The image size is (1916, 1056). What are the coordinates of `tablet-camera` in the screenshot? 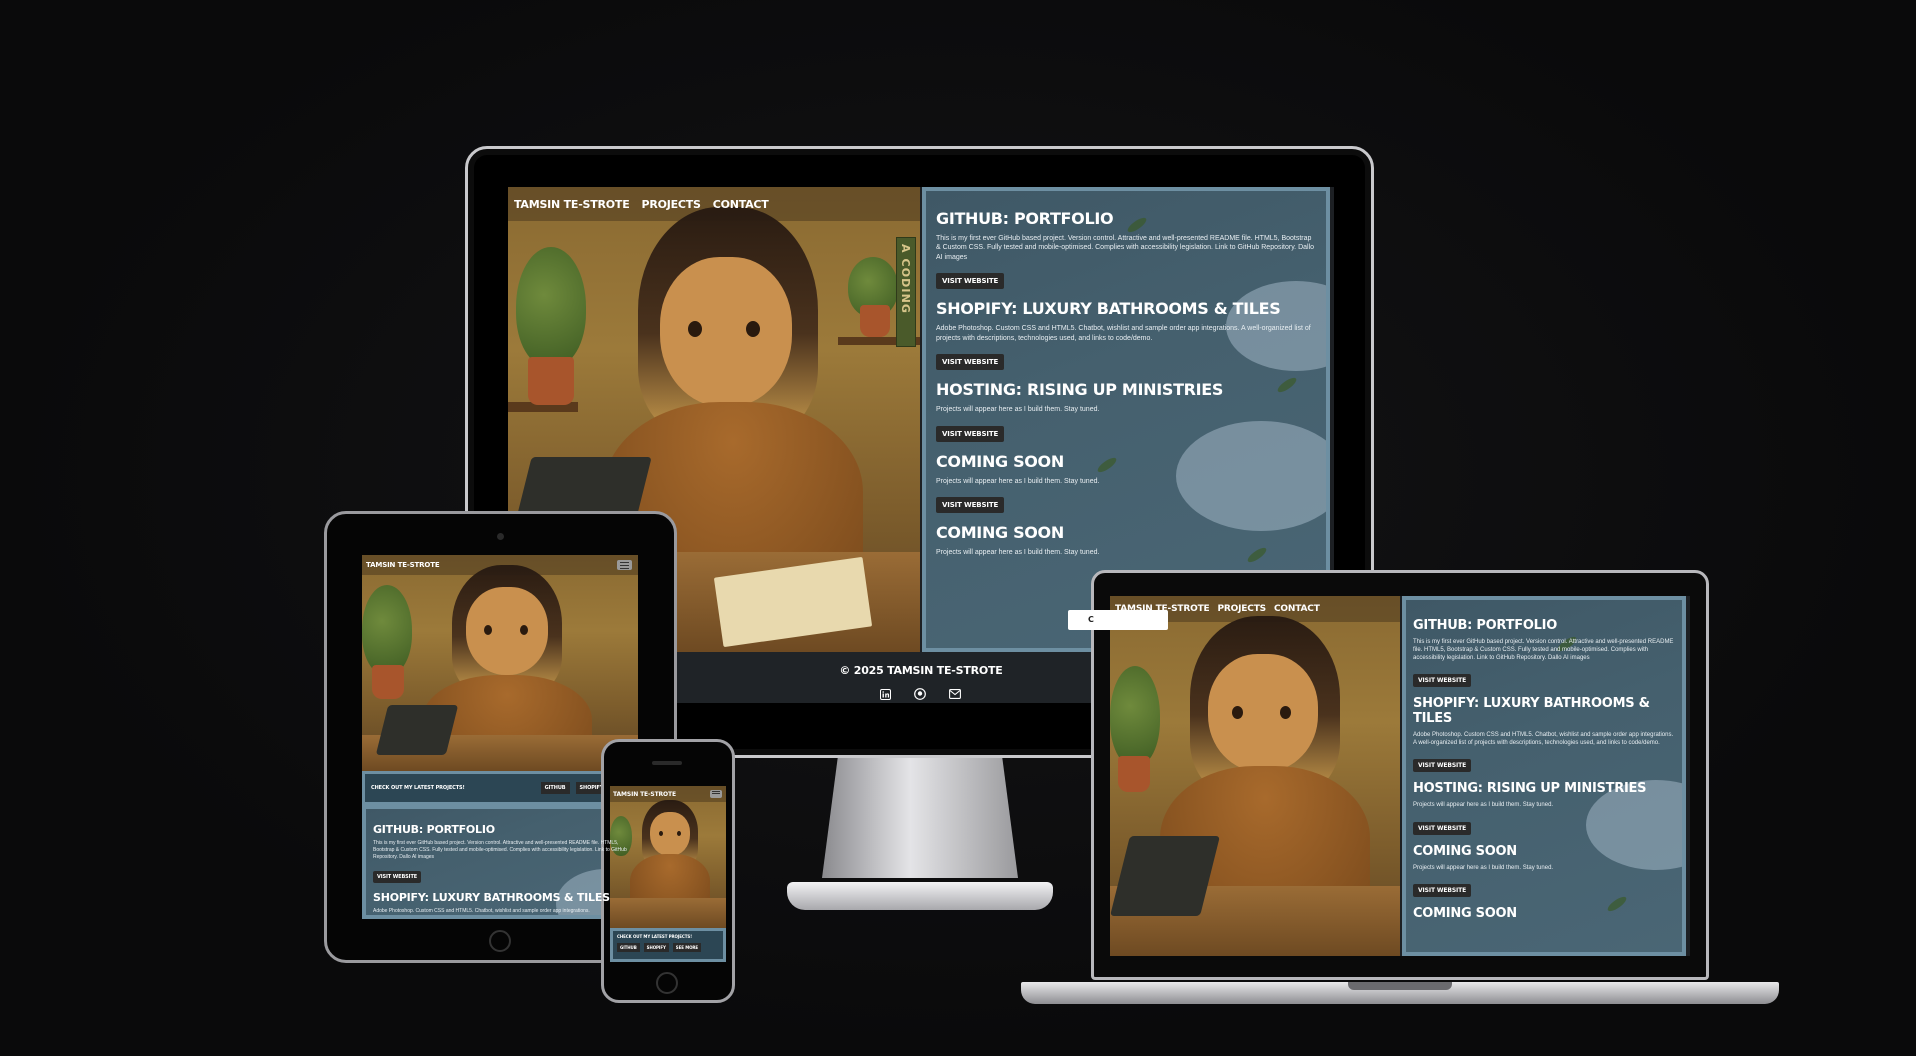 It's located at (500, 536).